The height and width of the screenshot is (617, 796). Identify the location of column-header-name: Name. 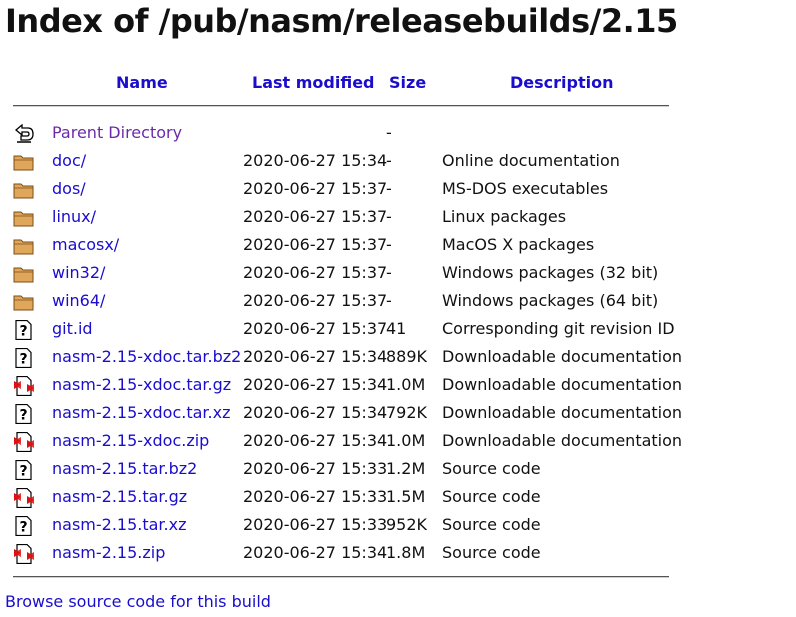
(142, 82).